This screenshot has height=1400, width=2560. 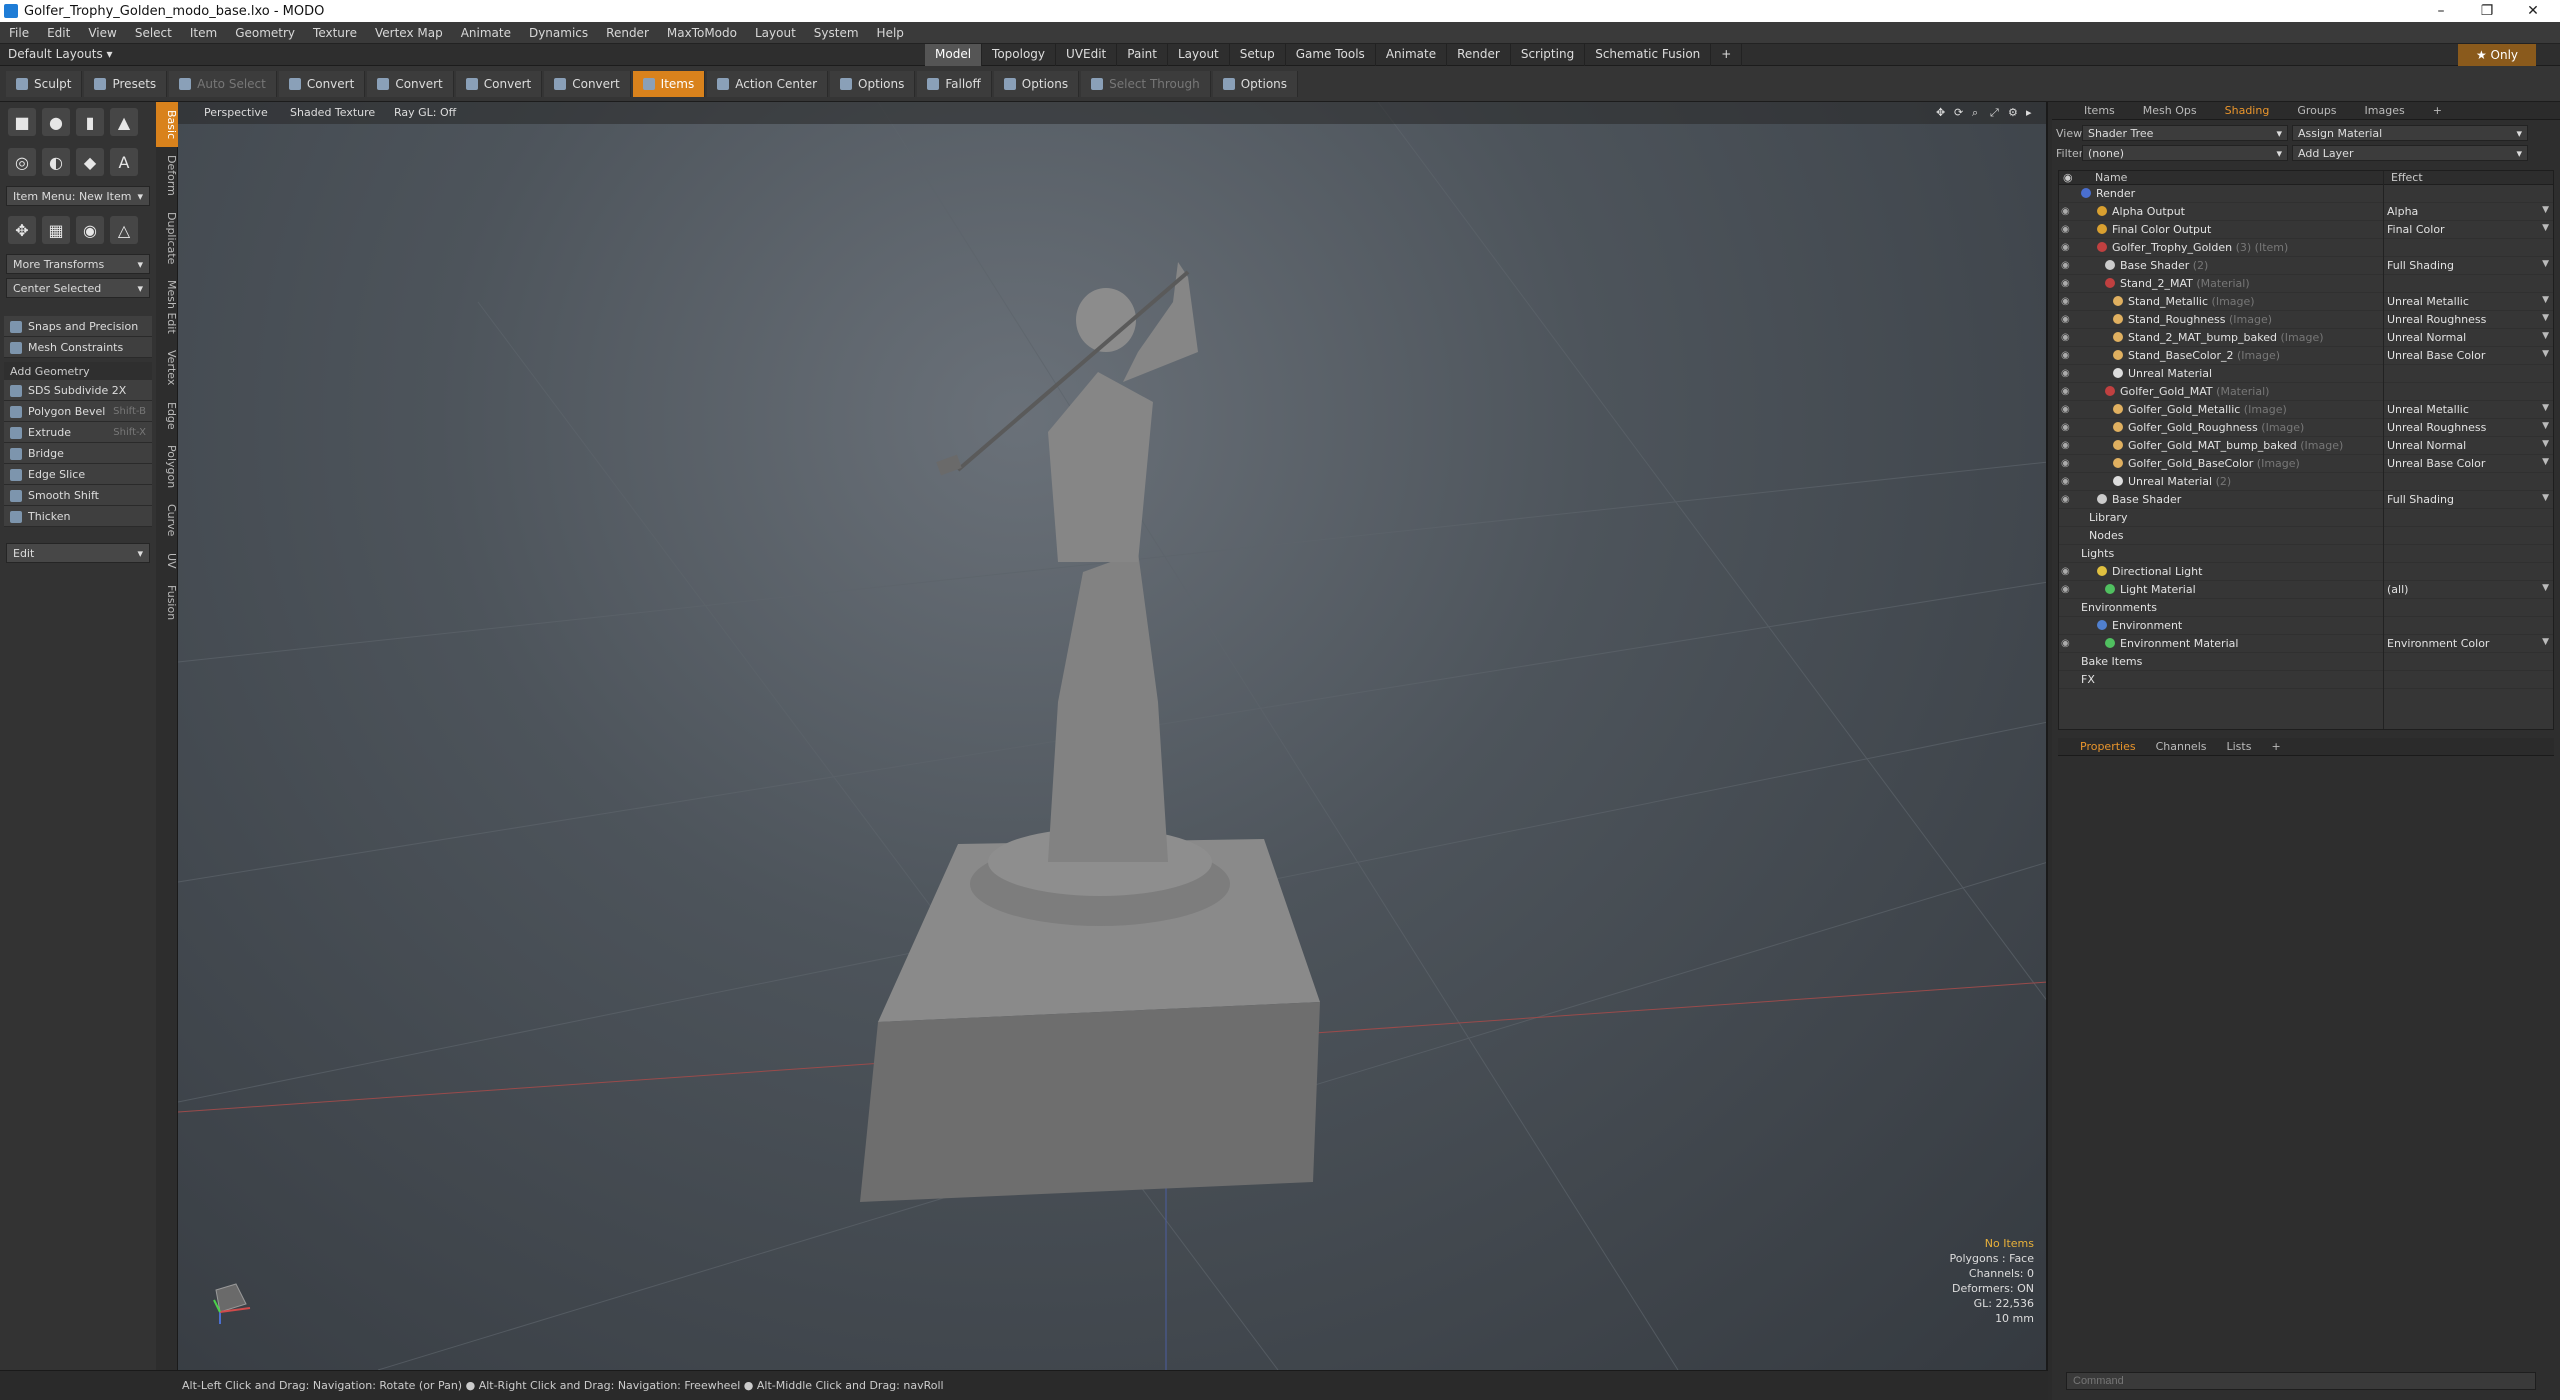 I want to click on vtab-duplicate: Duplicate, so click(x=167, y=238).